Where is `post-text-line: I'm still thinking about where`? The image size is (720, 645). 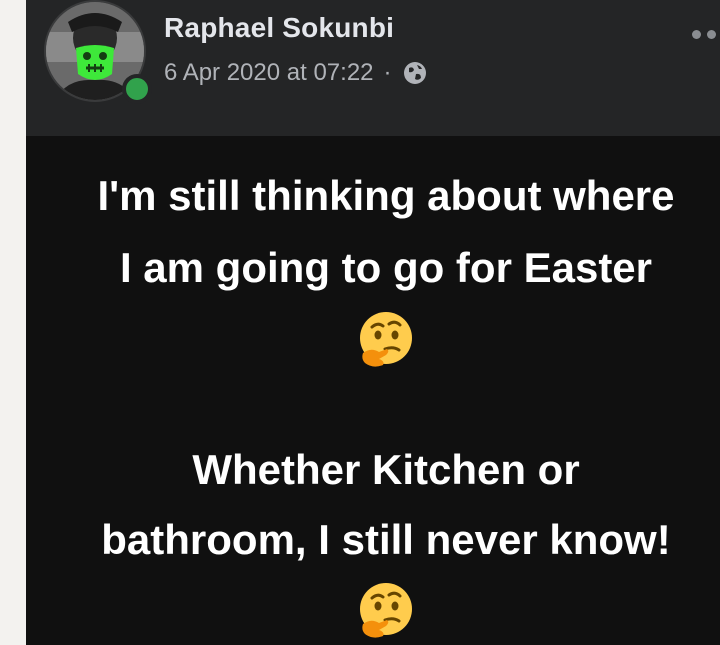 post-text-line: I'm still thinking about where is located at coordinates (386, 195).